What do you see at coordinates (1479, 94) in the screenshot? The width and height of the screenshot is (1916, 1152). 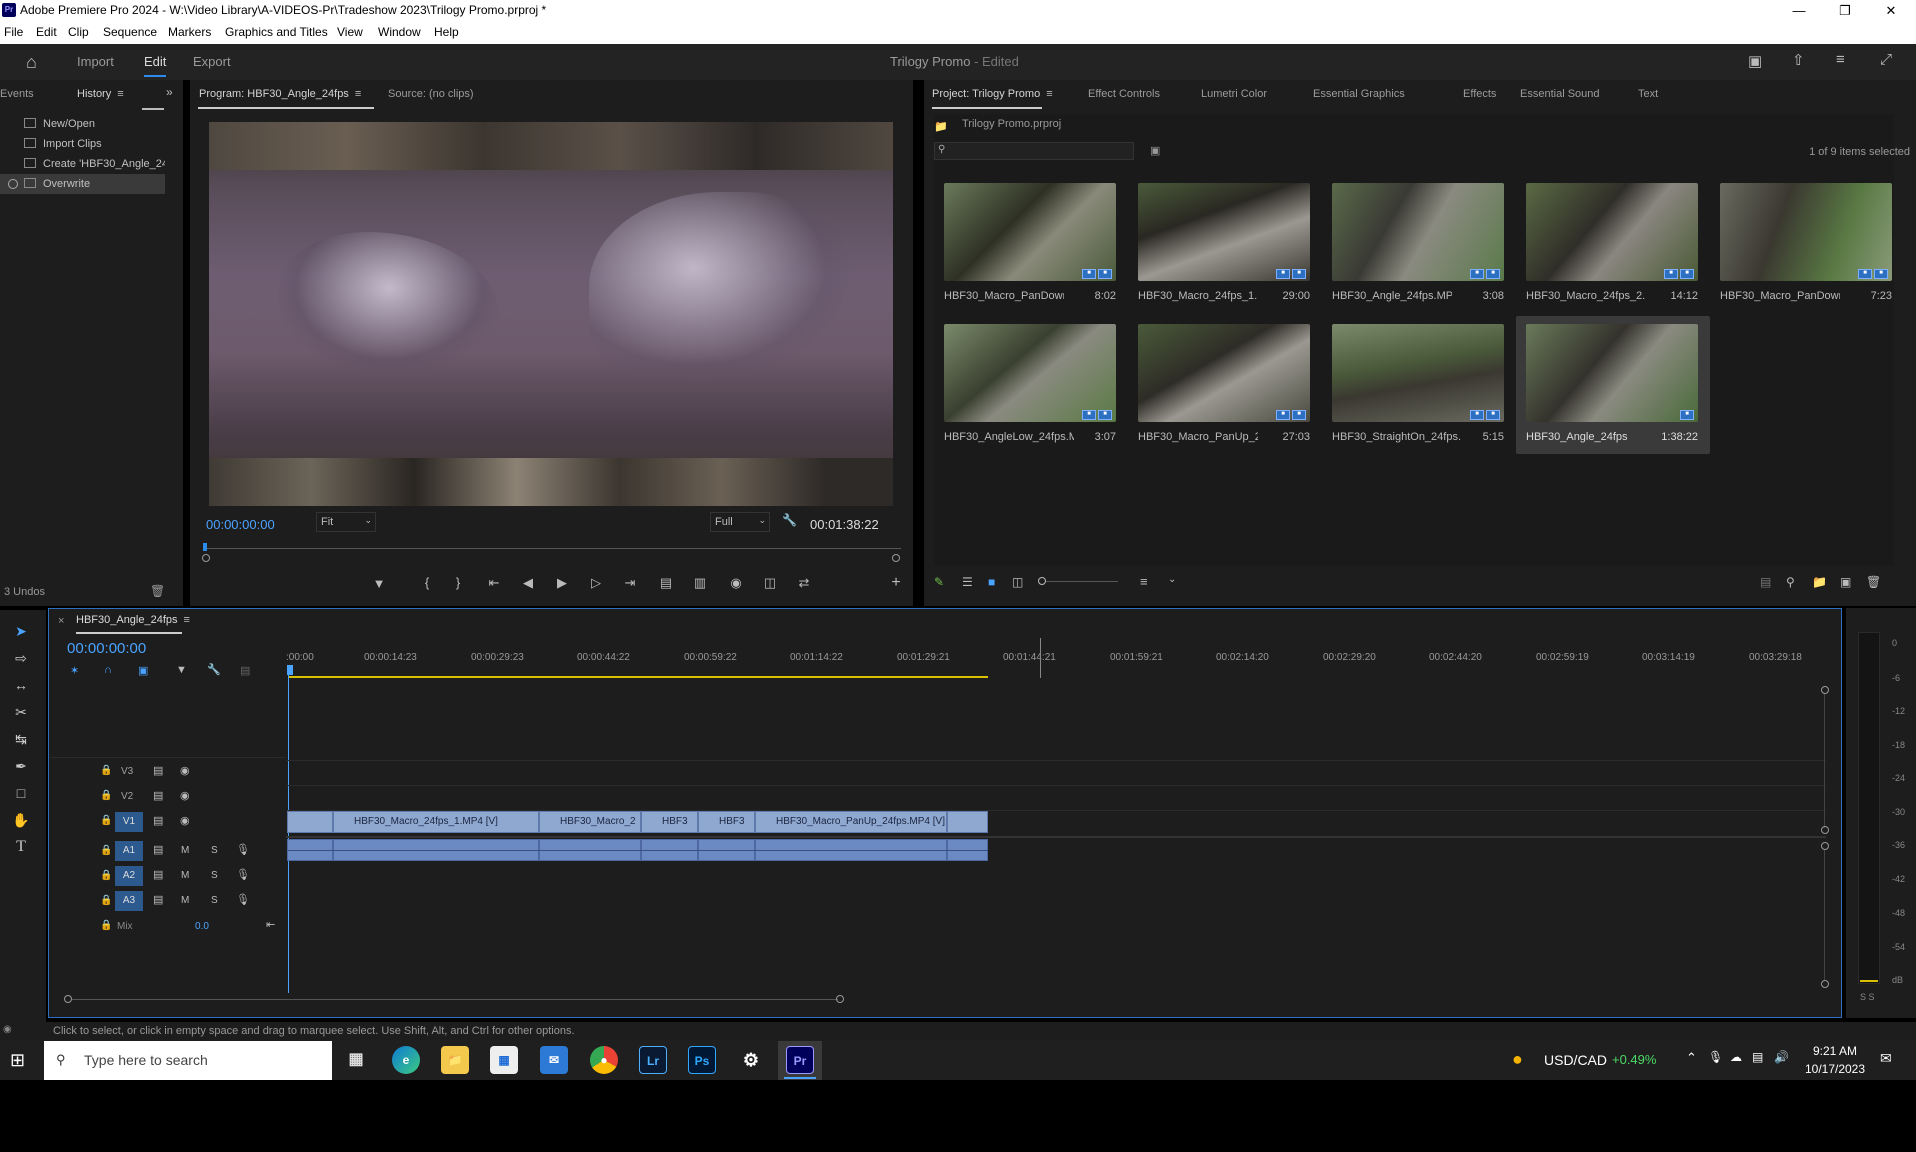 I see `tab-effects: Effects` at bounding box center [1479, 94].